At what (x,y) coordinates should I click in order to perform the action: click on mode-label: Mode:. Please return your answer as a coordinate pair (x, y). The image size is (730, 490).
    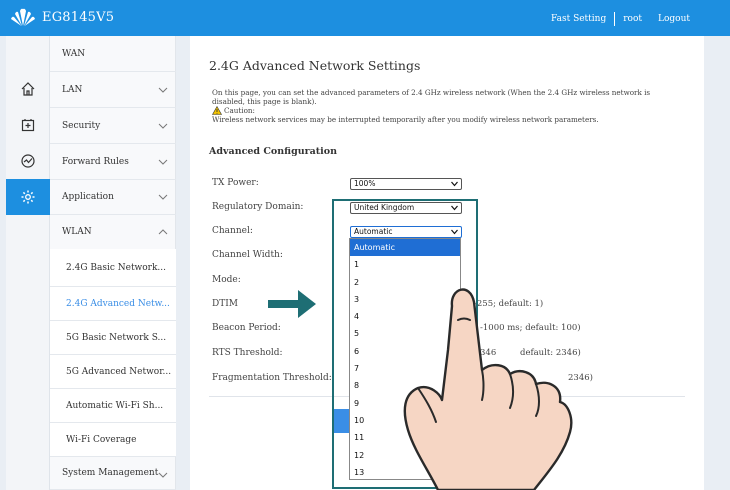
    Looking at the image, I should click on (226, 280).